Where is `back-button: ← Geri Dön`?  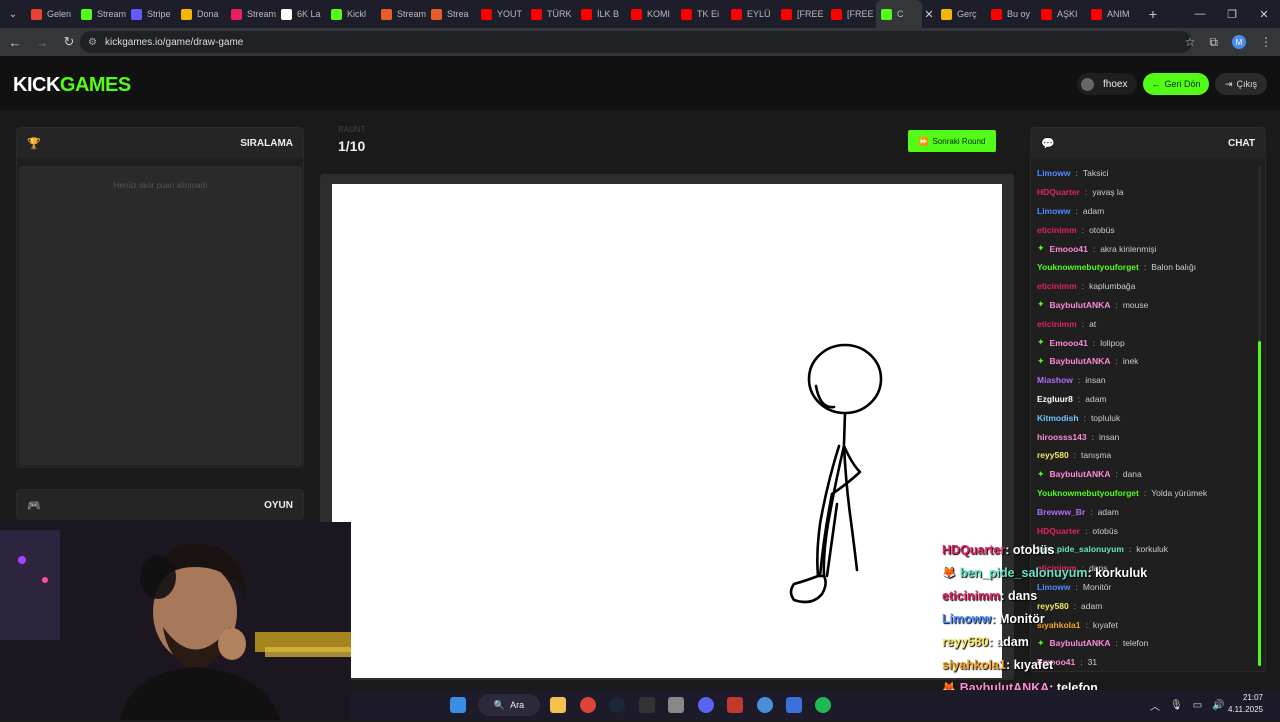
back-button: ← Geri Dön is located at coordinates (1176, 84).